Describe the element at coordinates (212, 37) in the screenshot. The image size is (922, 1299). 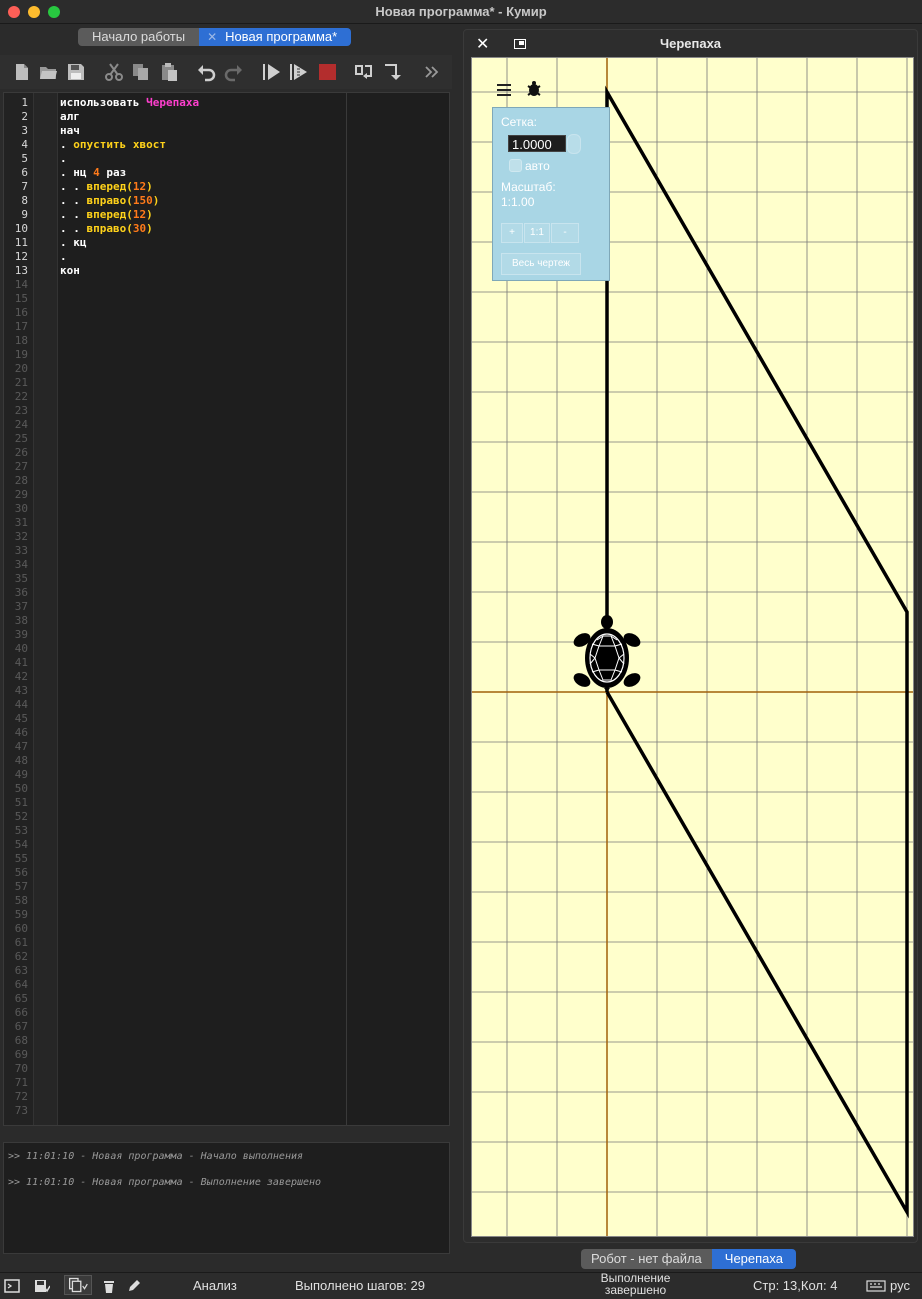
I see `close-tab-icon: ✕` at that location.